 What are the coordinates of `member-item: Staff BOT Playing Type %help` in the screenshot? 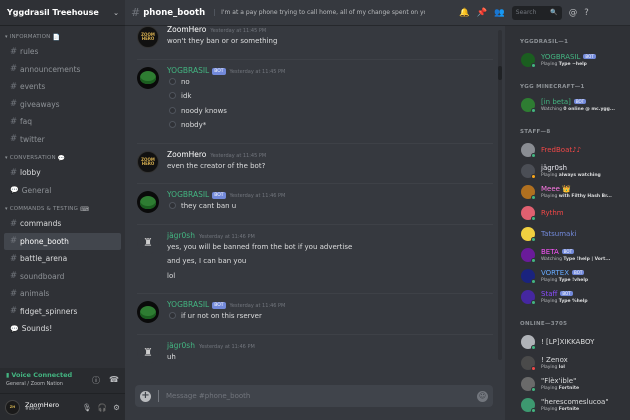 It's located at (575, 298).